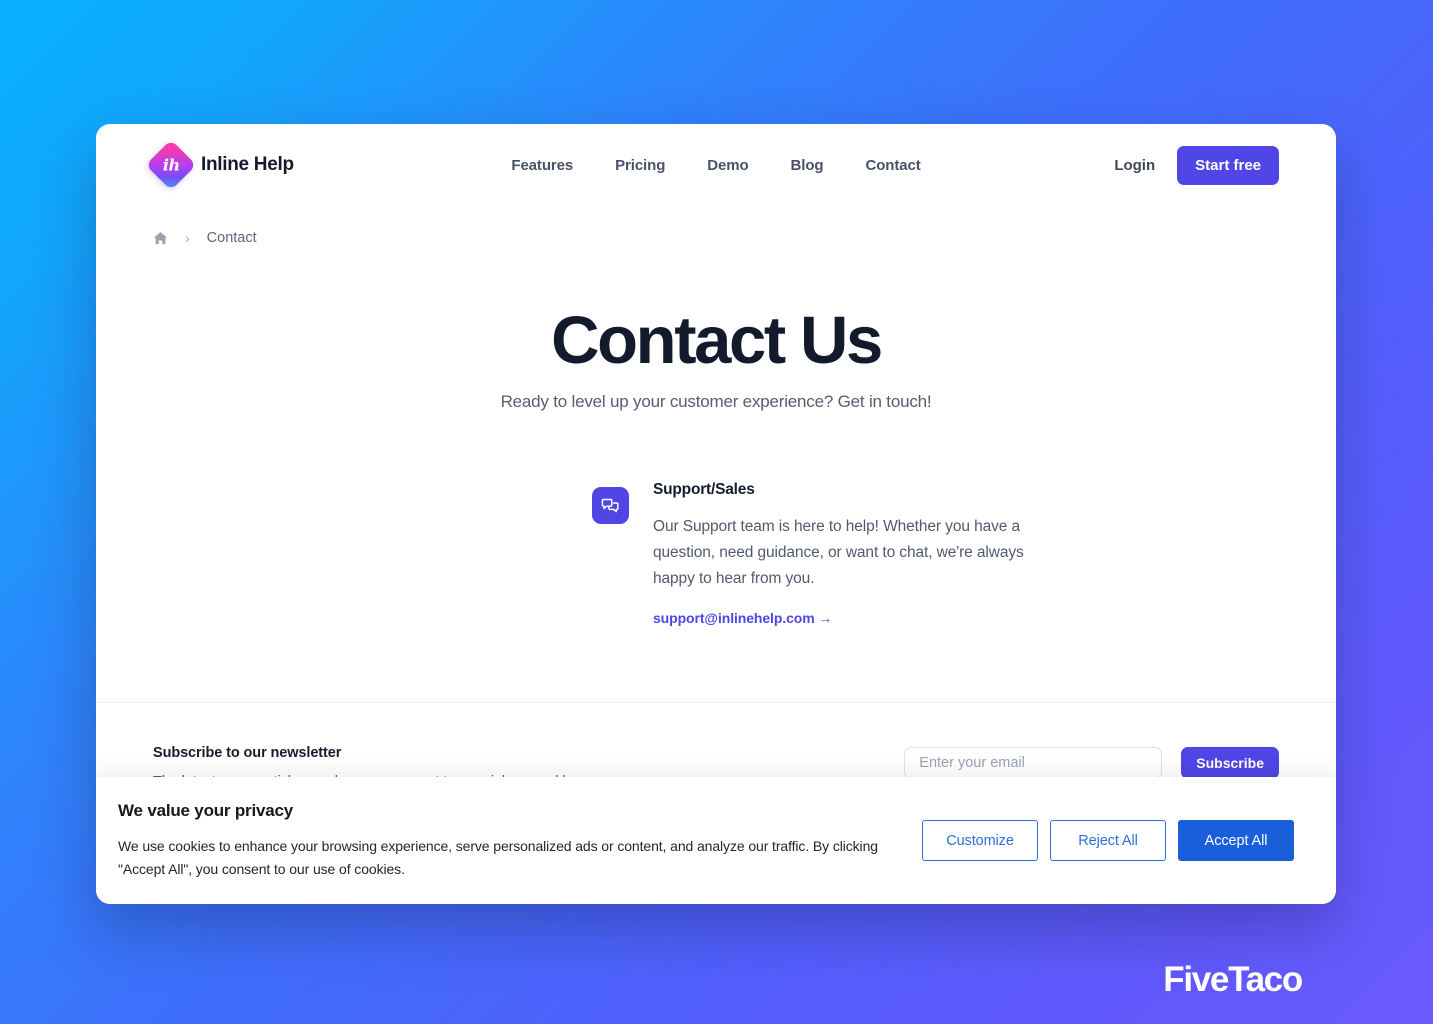 The image size is (1433, 1024). Describe the element at coordinates (640, 165) in the screenshot. I see `nav-item-pricing: Pricing` at that location.